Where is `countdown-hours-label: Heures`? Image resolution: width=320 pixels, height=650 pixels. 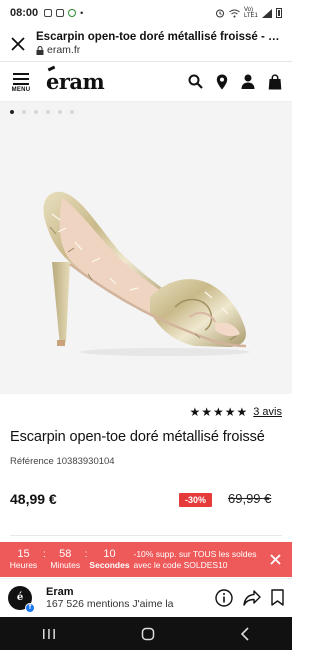 countdown-hours-label: Heures is located at coordinates (23, 565).